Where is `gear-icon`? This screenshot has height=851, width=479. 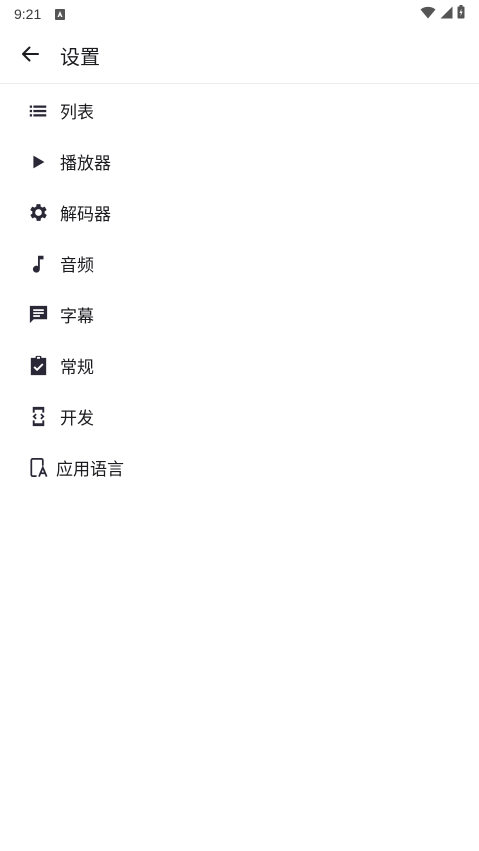
gear-icon is located at coordinates (38, 213).